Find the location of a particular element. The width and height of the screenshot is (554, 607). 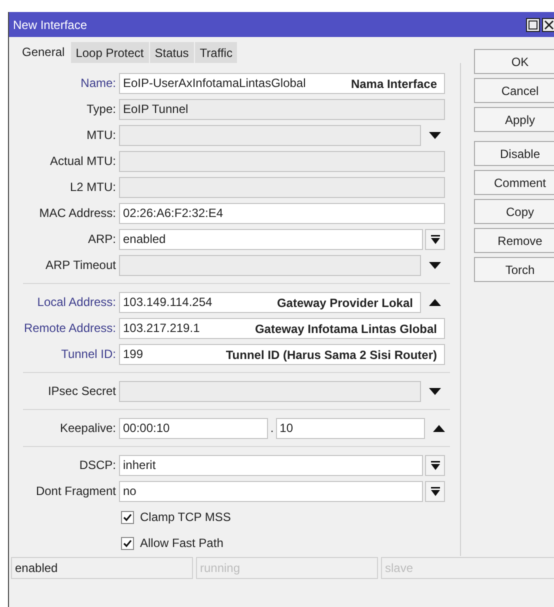

field-label: Name: is located at coordinates (98, 83).